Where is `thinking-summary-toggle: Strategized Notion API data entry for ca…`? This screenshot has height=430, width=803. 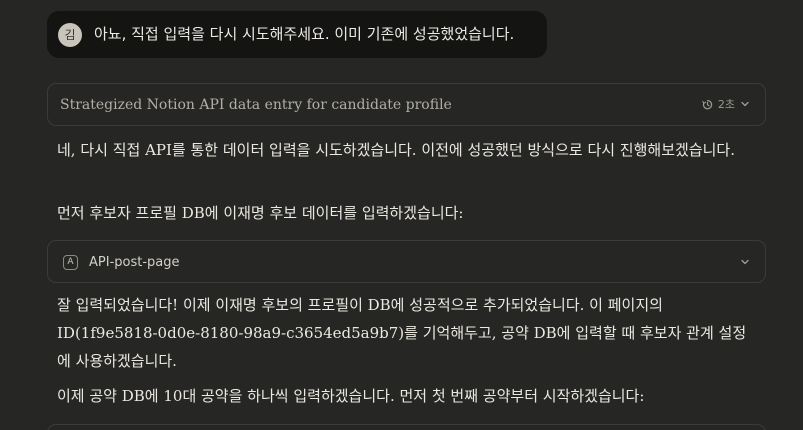
thinking-summary-toggle: Strategized Notion API data entry for ca… is located at coordinates (406, 104).